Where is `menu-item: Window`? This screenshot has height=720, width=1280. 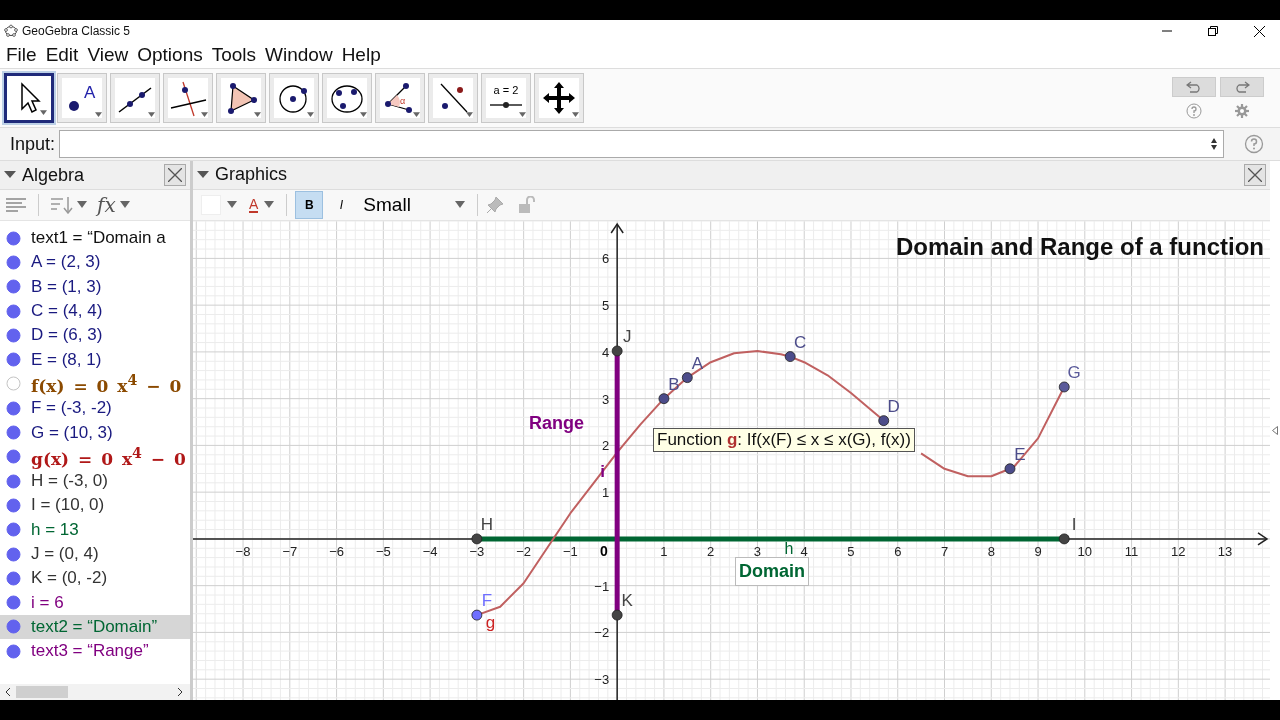
menu-item: Window is located at coordinates (299, 55).